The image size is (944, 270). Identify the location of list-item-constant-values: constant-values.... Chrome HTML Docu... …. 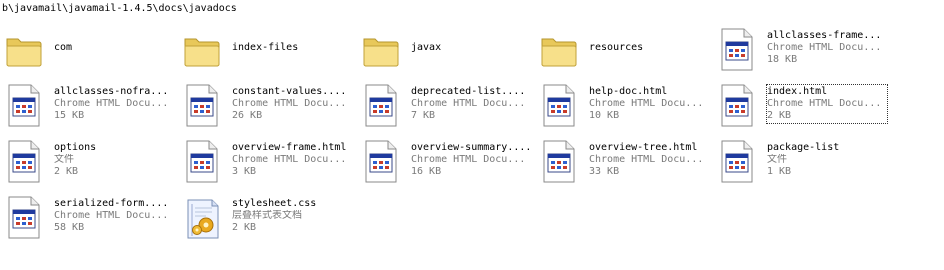
(267, 103).